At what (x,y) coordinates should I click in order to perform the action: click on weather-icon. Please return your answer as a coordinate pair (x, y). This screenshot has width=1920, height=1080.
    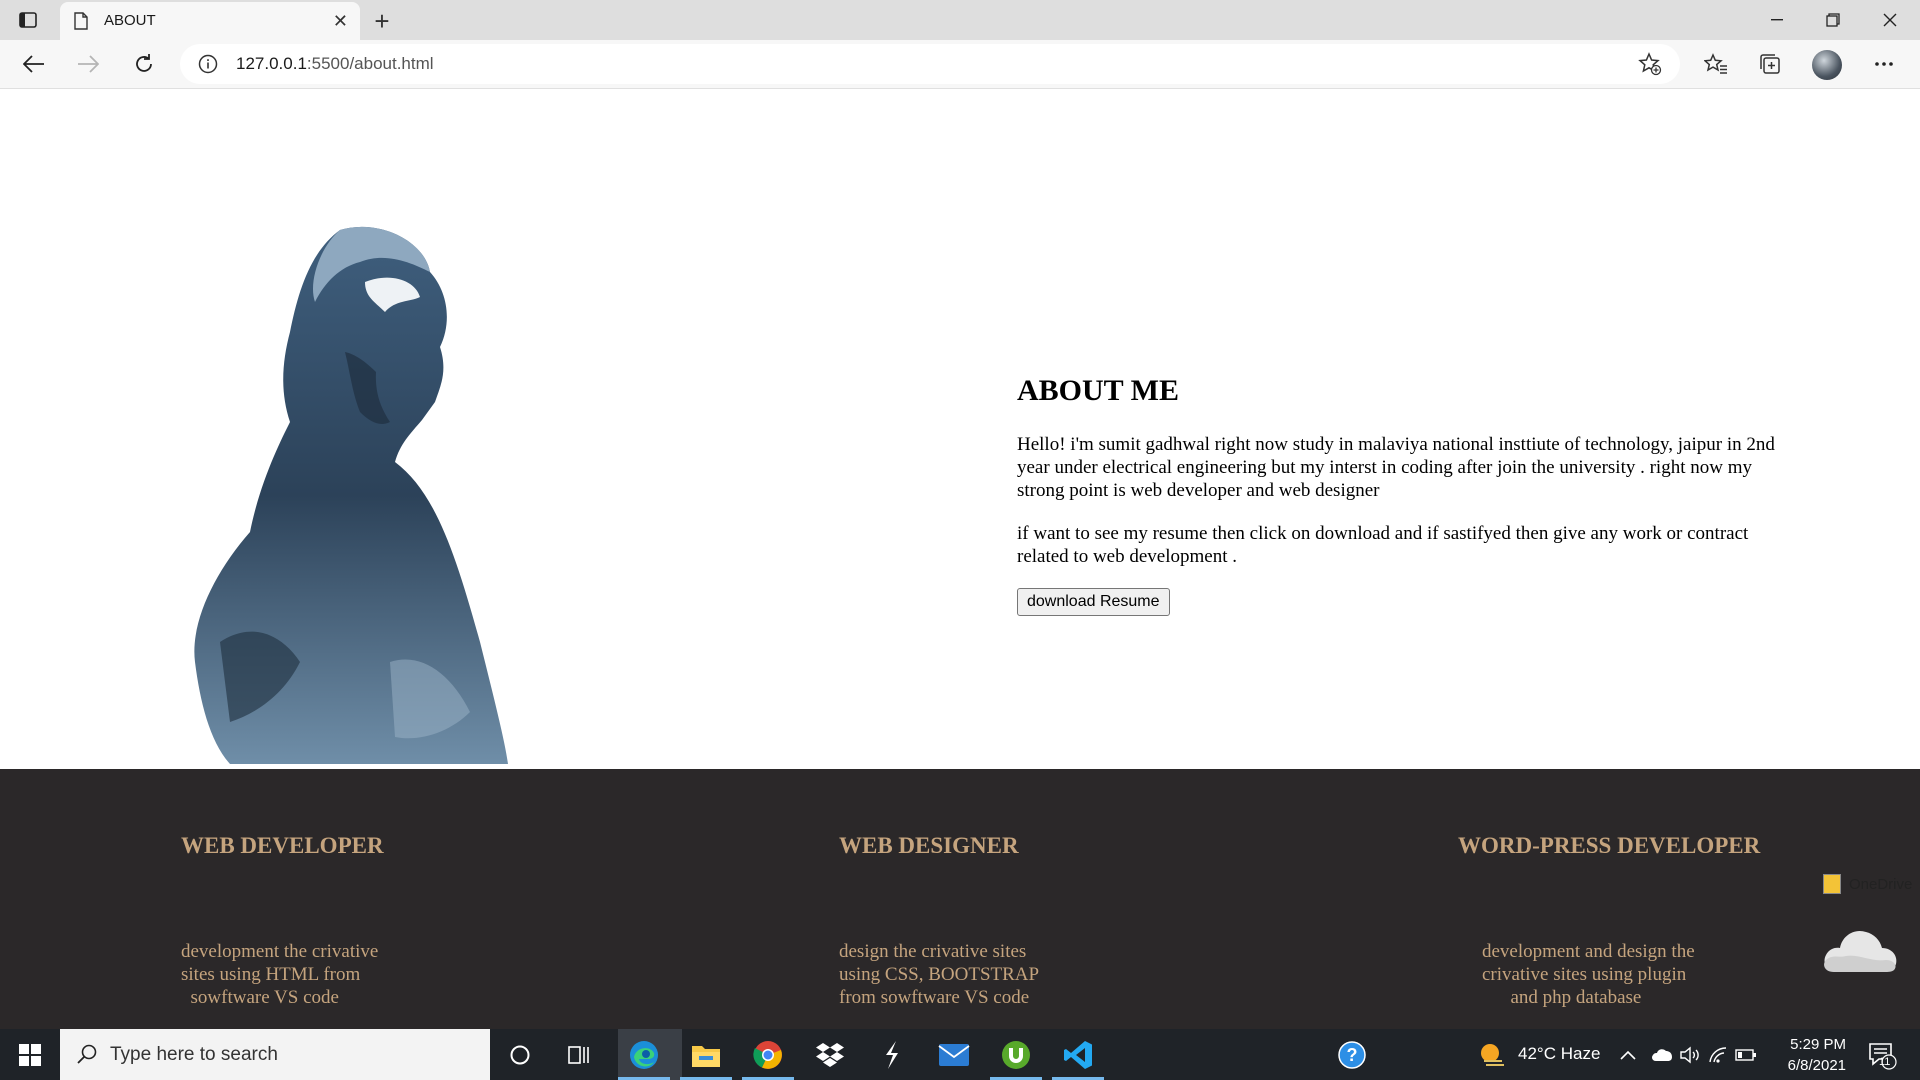
    Looking at the image, I should click on (1492, 1055).